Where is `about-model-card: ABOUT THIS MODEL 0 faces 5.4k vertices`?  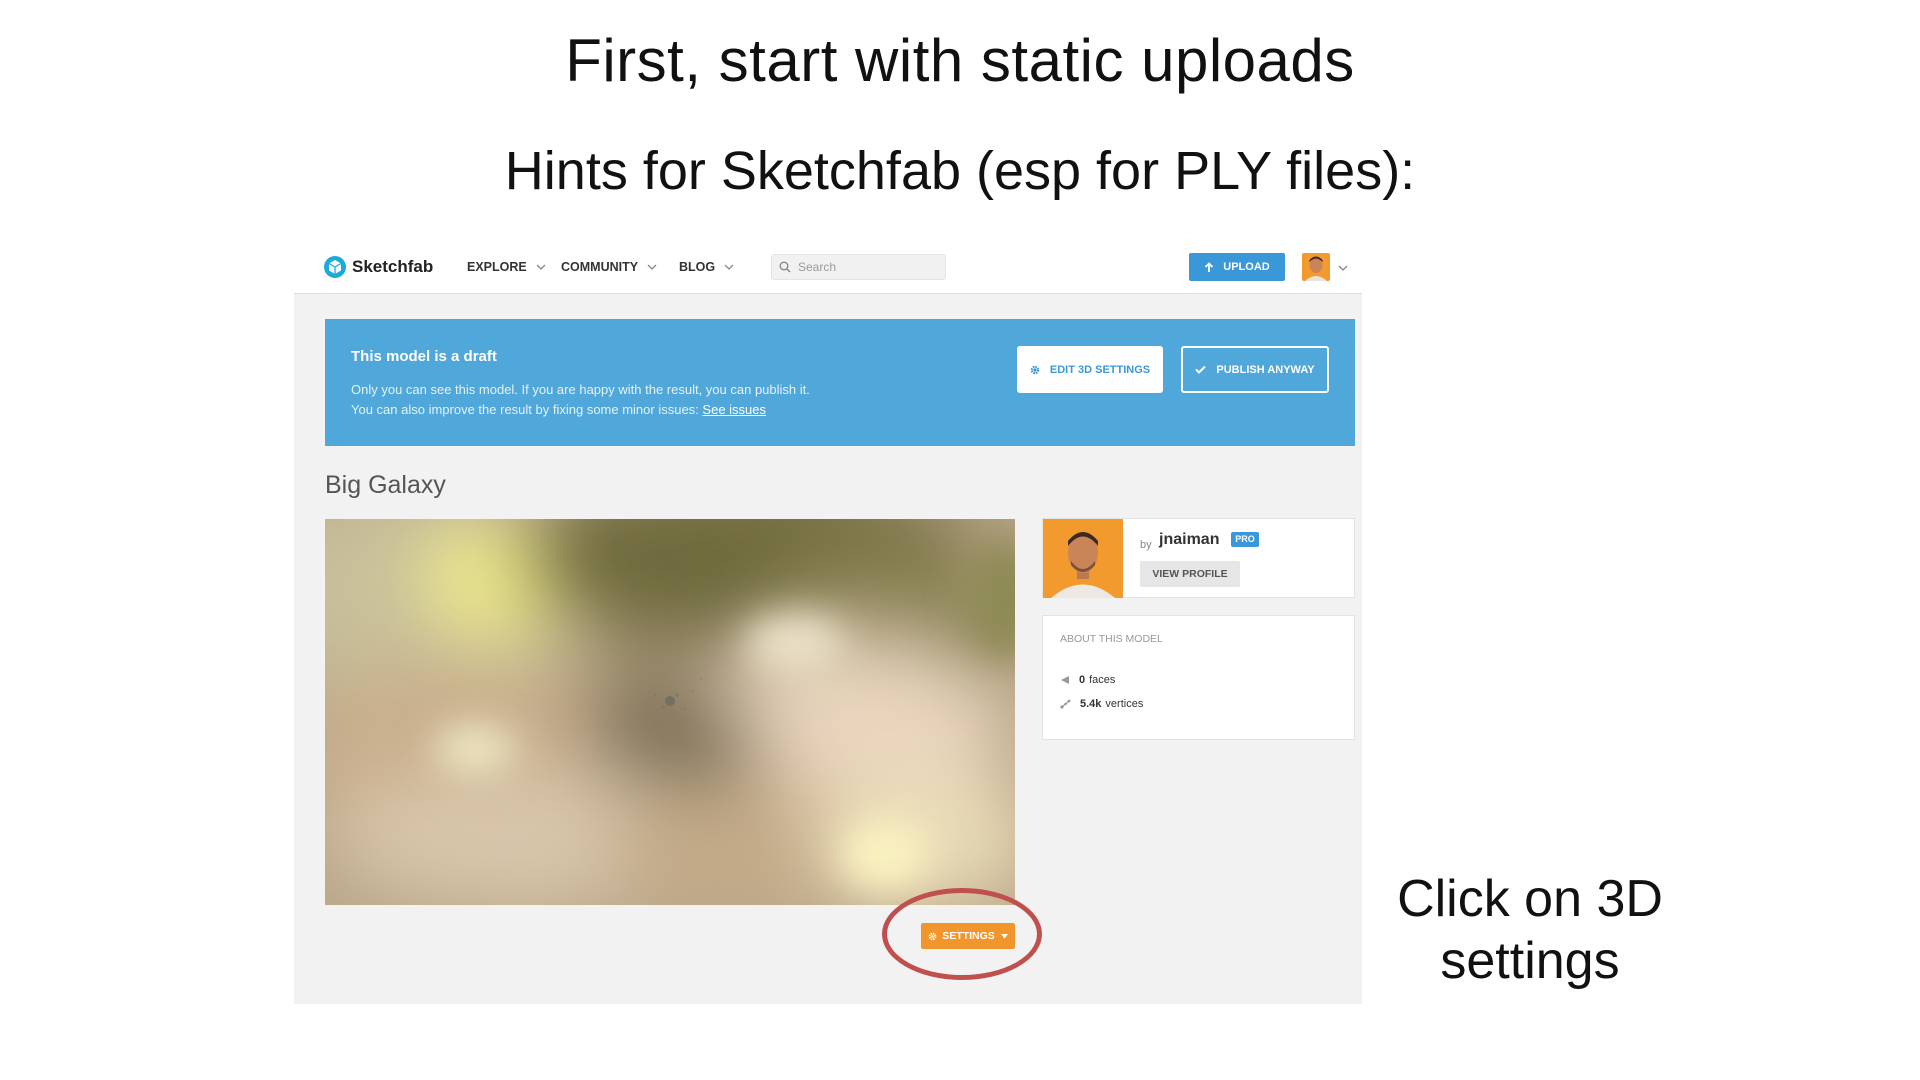
about-model-card: ABOUT THIS MODEL 0 faces 5.4k vertices is located at coordinates (1198, 677).